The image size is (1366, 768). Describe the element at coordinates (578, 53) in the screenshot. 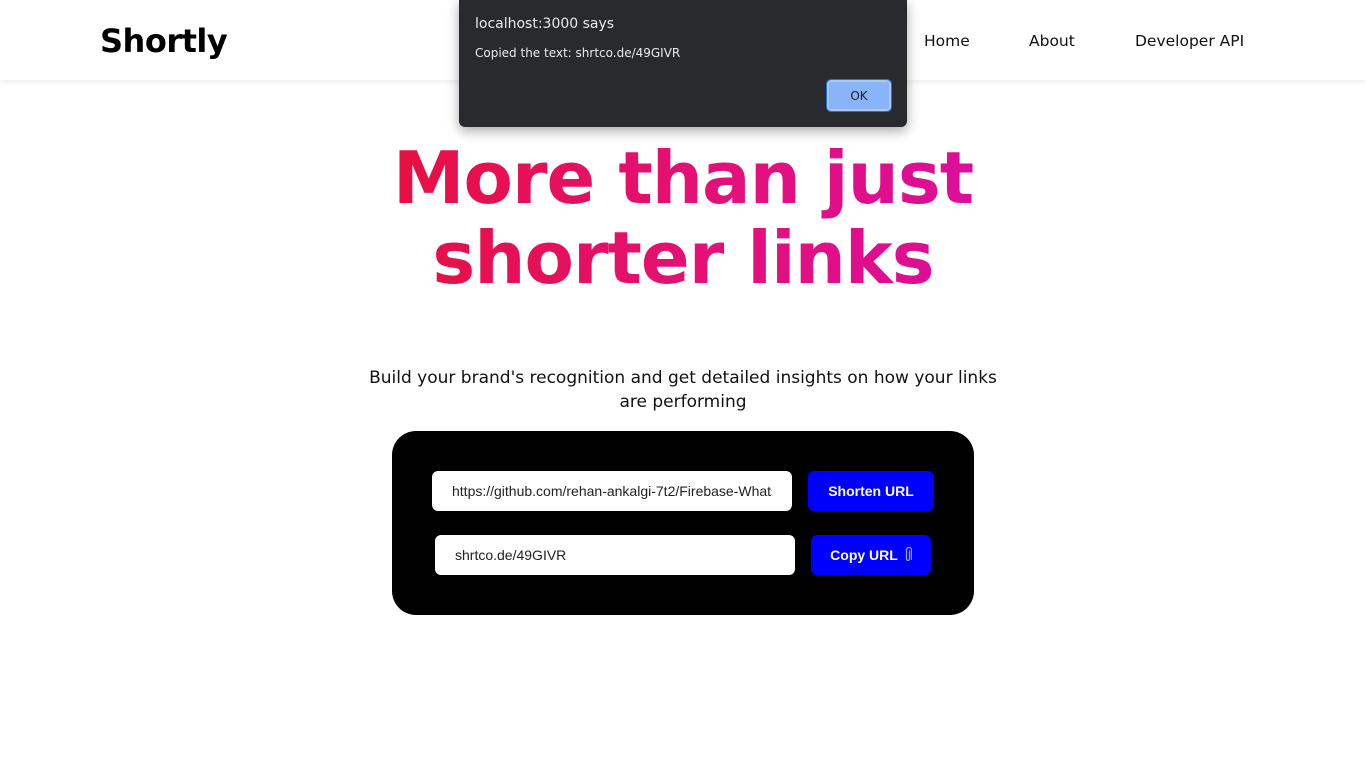

I see `alert-message: Copied the text: shrtco.de/49GIVR` at that location.